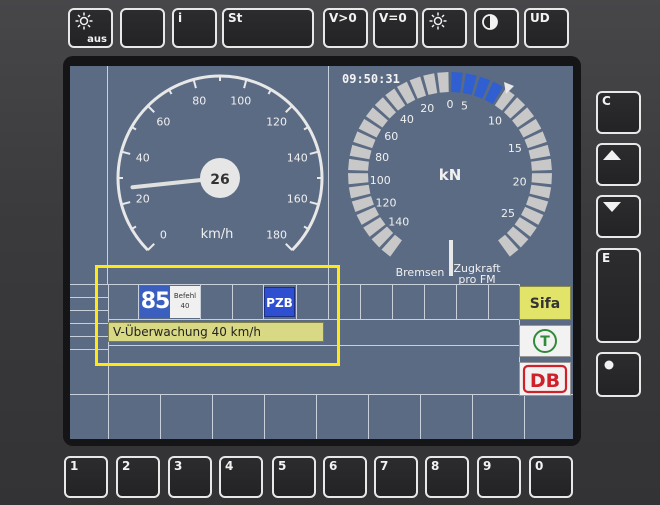  What do you see at coordinates (612, 155) in the screenshot?
I see `triangle-up-icon` at bounding box center [612, 155].